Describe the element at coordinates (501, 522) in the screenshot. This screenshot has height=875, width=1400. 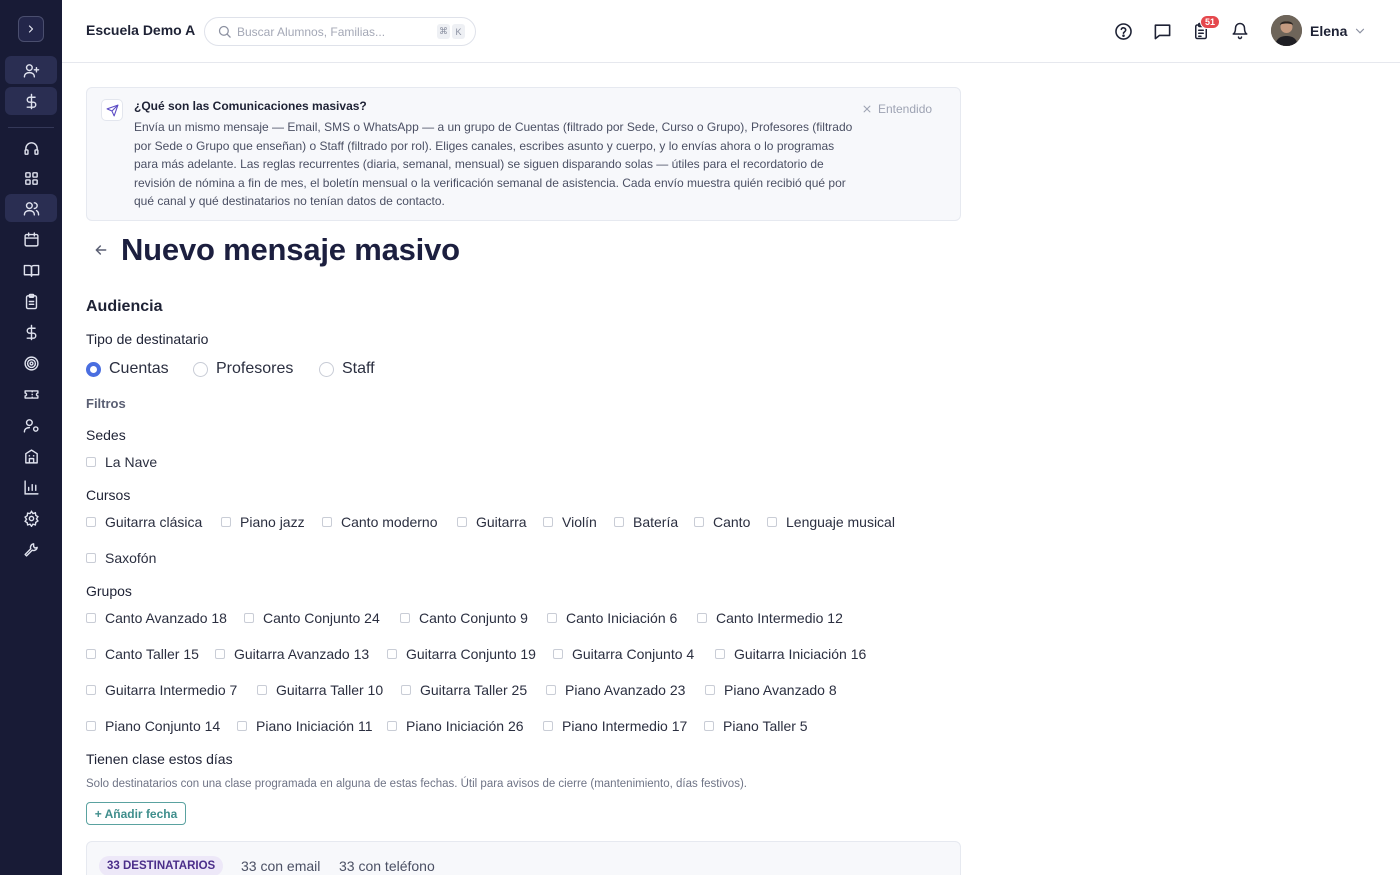
I see `checkbox-label: Guitarra` at that location.